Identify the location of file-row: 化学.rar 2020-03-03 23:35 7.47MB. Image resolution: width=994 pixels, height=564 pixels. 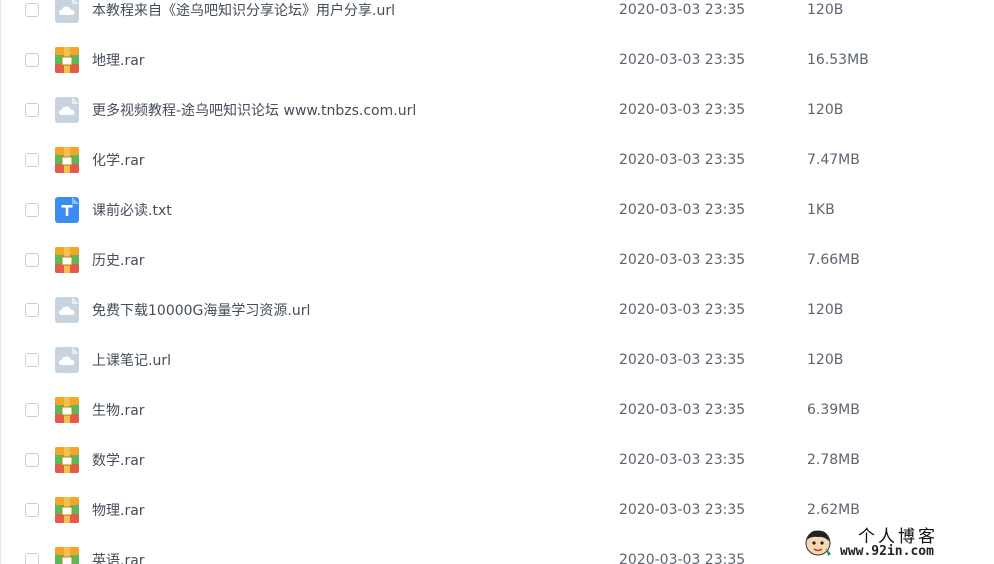
(497, 160).